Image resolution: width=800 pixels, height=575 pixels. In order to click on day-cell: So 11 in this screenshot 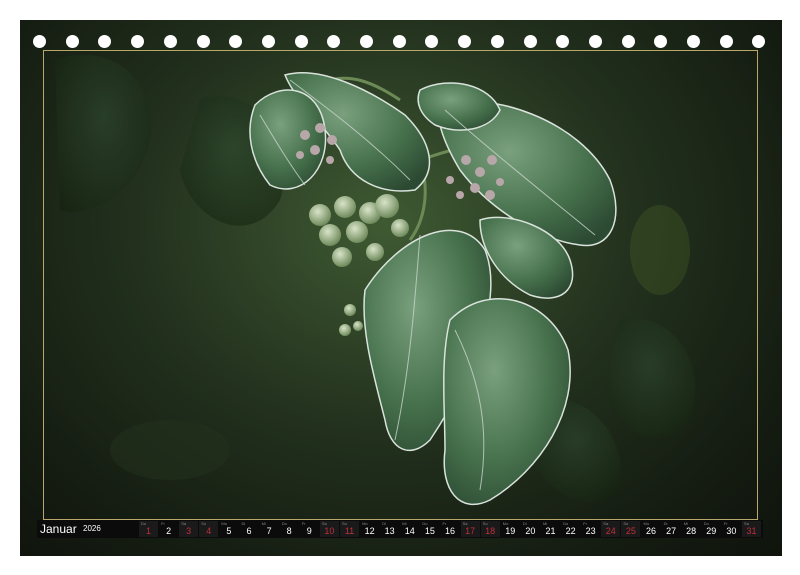, I will do `click(349, 529)`.